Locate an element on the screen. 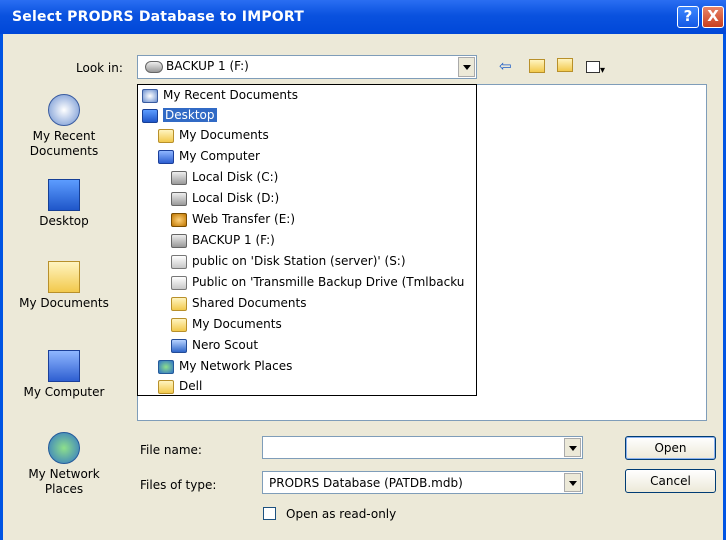 This screenshot has width=726, height=540. dropdown-item: public on 'Disk Station (server)' (S:) is located at coordinates (288, 261).